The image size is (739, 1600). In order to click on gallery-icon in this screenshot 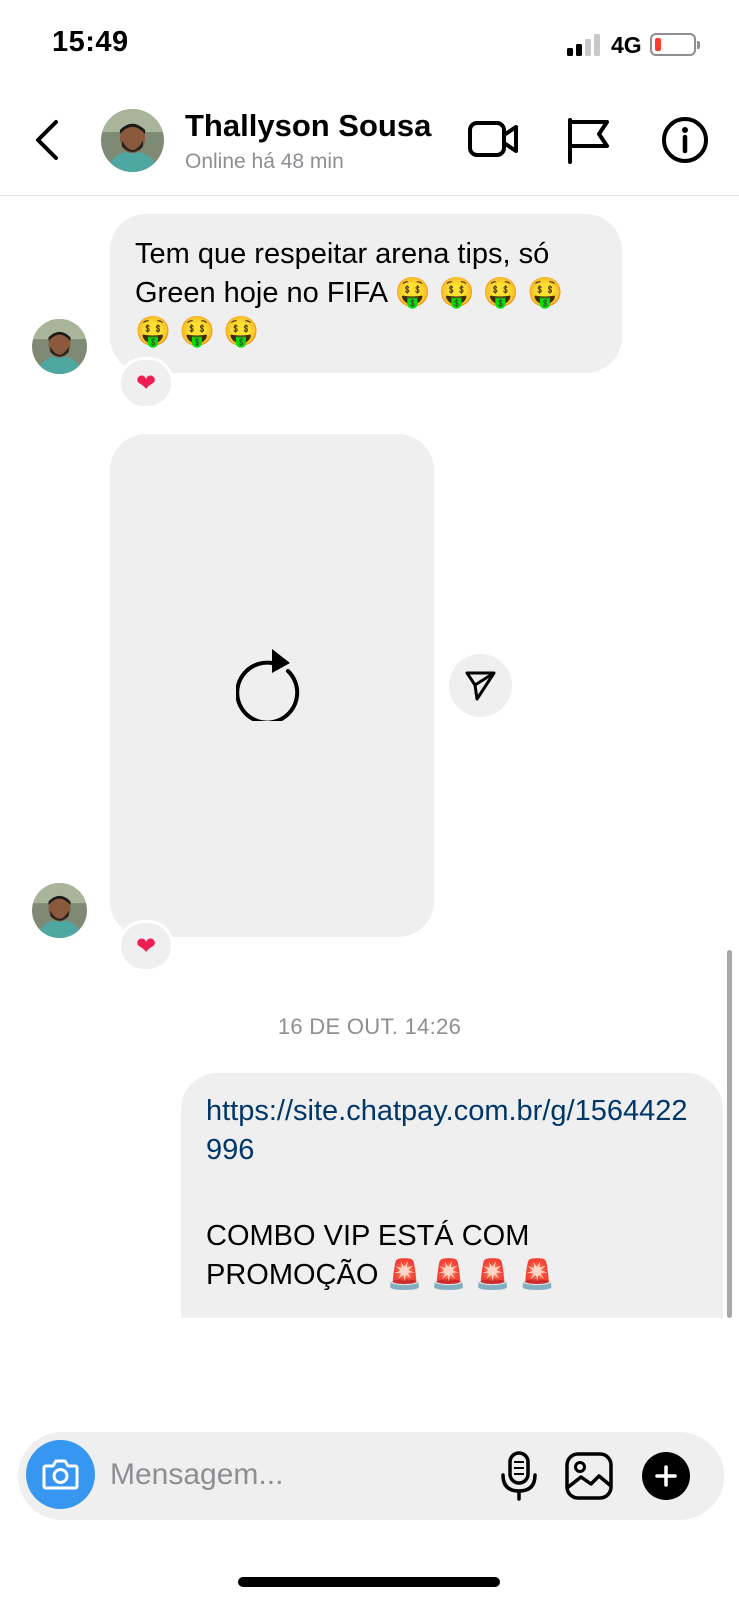, I will do `click(589, 1476)`.